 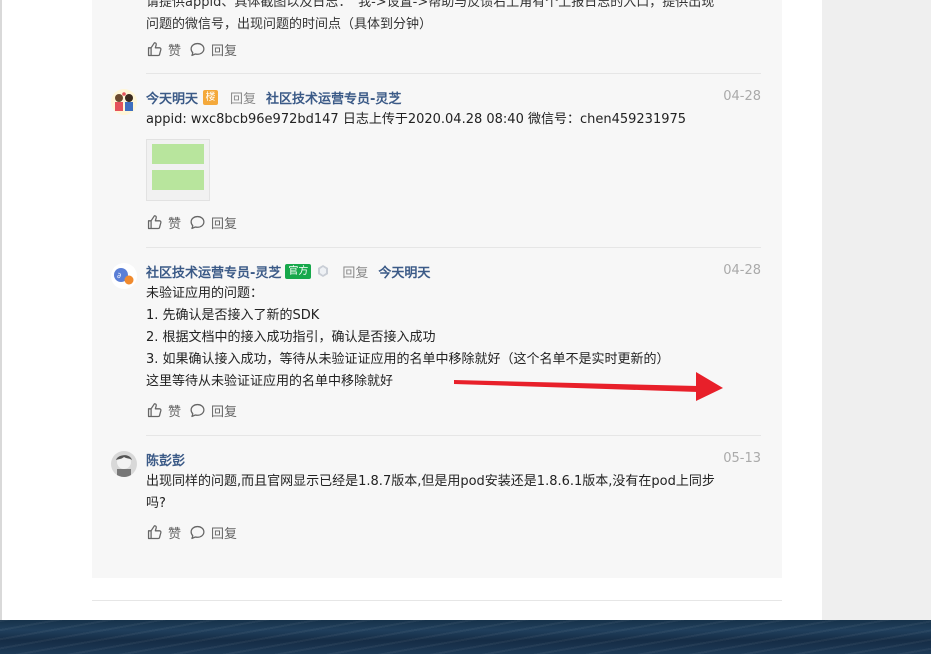 What do you see at coordinates (213, 271) in the screenshot?
I see `author-name: 社区技术运营专员-灵芝` at bounding box center [213, 271].